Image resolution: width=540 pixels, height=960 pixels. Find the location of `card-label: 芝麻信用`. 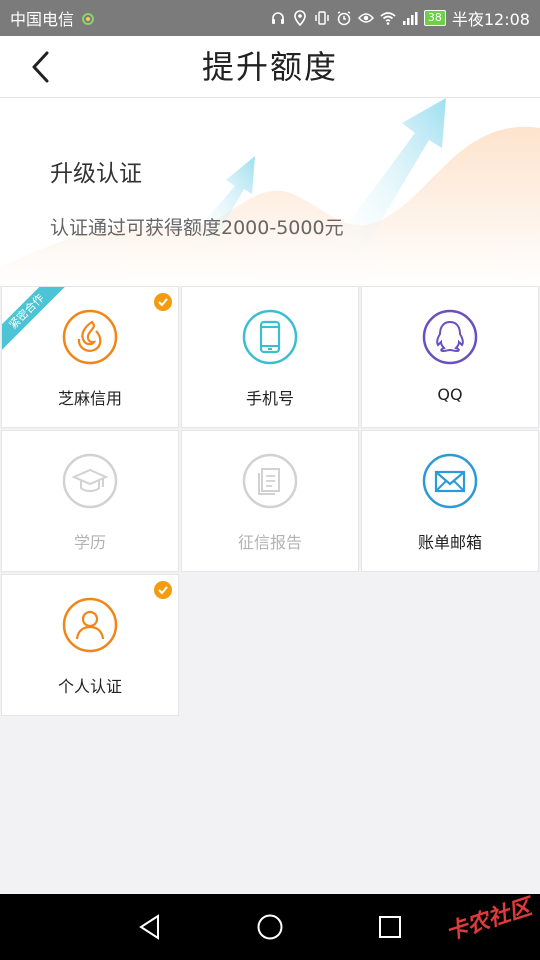

card-label: 芝麻信用 is located at coordinates (89, 398).